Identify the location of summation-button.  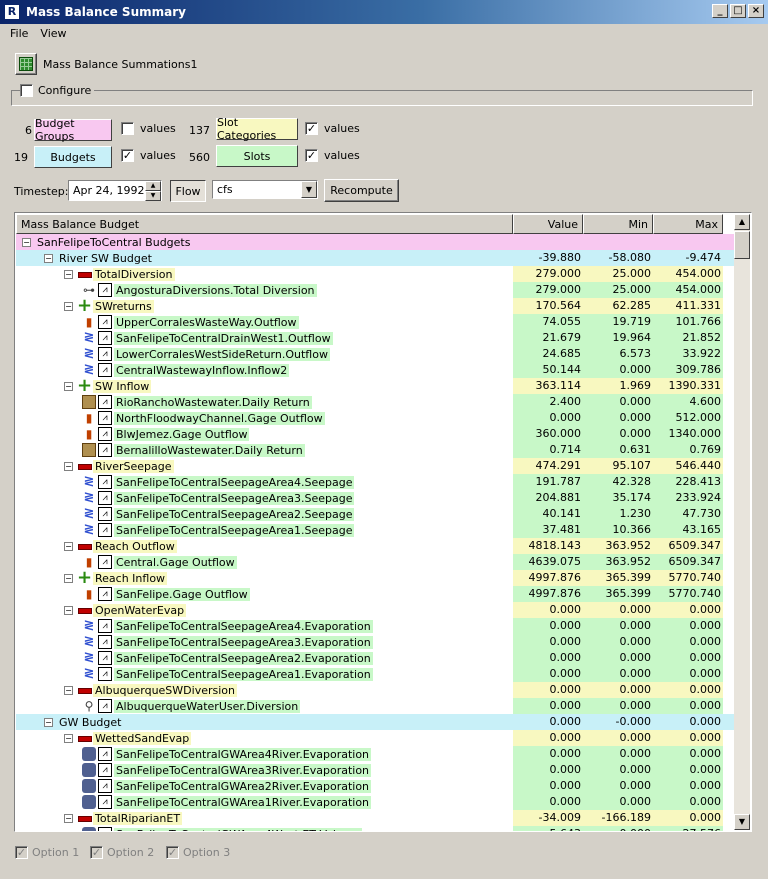
(26, 64).